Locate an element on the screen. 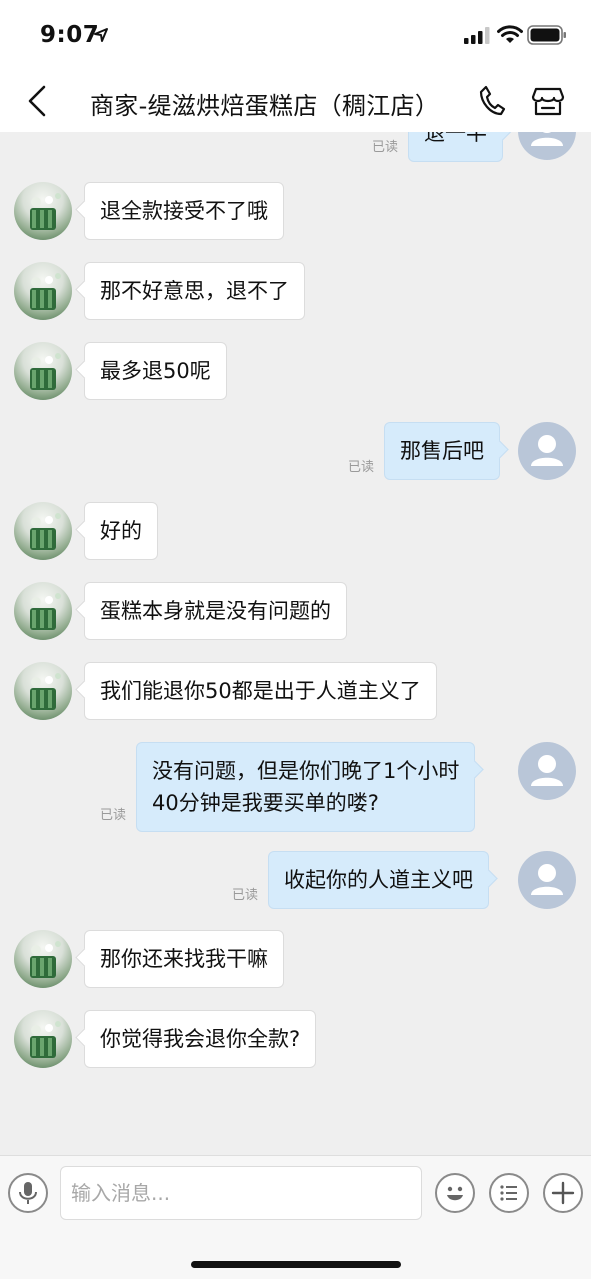  more-button is located at coordinates (563, 1193).